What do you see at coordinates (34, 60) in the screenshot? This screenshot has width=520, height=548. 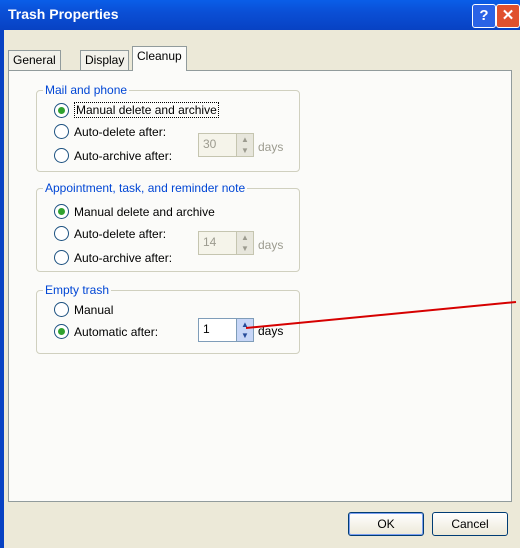 I see `tab-general: General` at bounding box center [34, 60].